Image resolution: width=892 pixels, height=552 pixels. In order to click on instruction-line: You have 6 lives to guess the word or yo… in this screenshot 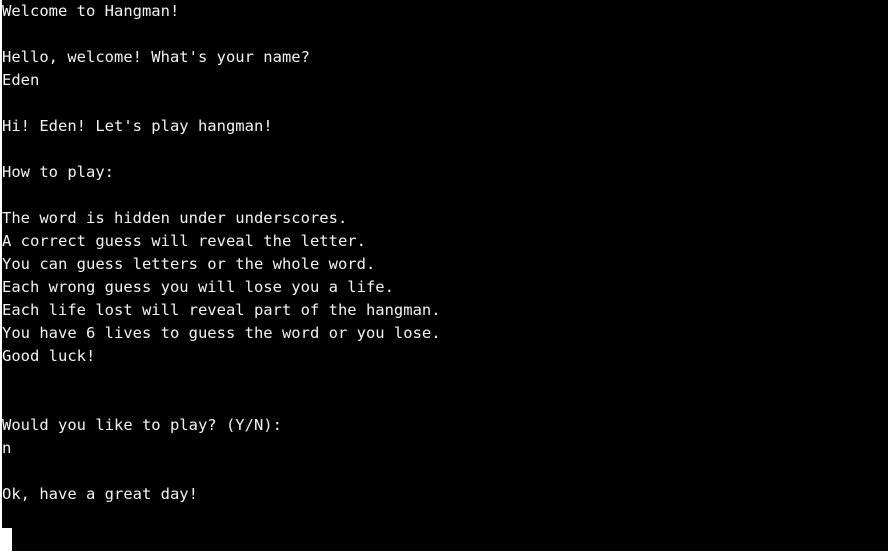, I will do `click(221, 333)`.